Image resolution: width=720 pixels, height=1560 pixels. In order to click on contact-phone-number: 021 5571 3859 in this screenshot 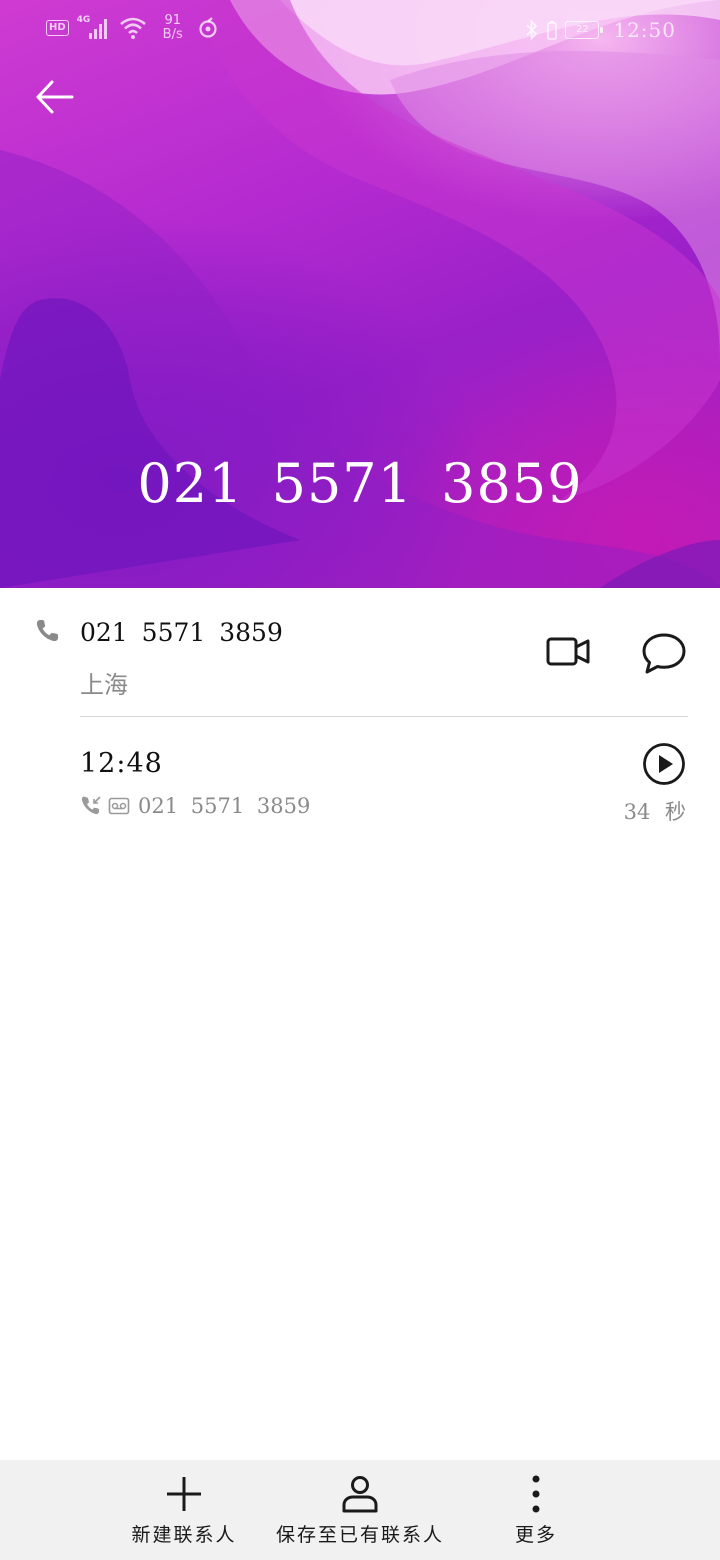, I will do `click(181, 632)`.